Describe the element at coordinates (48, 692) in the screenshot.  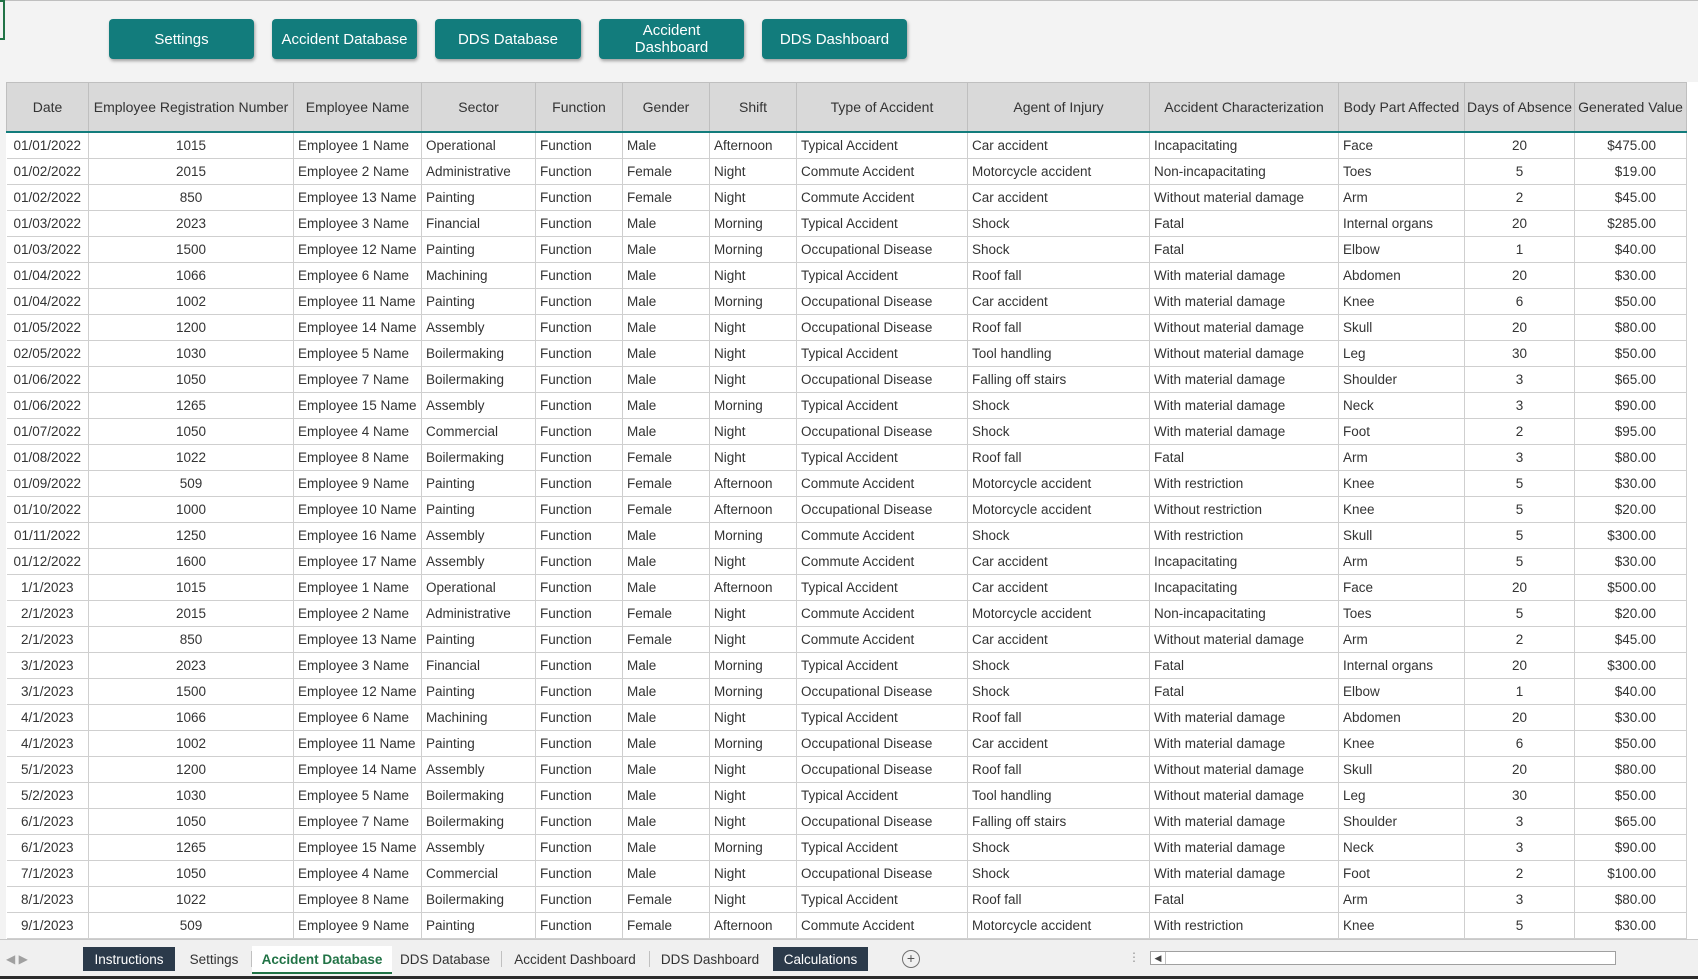
I see `table-cell: 3/1/2023` at that location.